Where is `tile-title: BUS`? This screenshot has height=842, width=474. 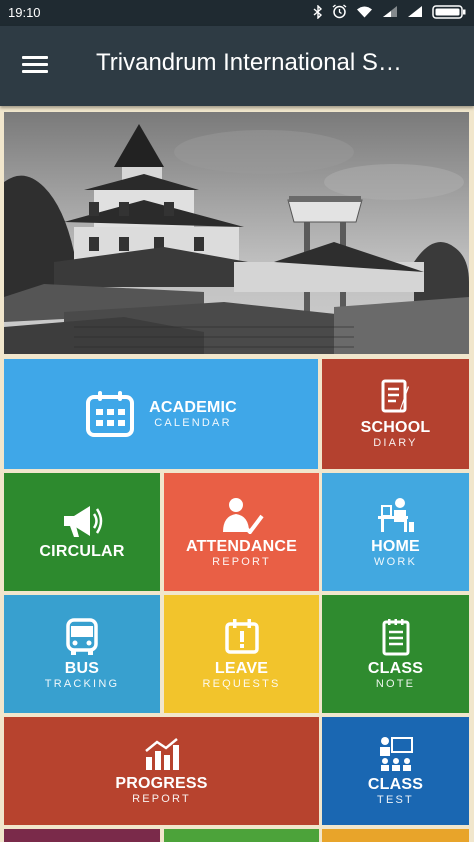
tile-title: BUS is located at coordinates (82, 668).